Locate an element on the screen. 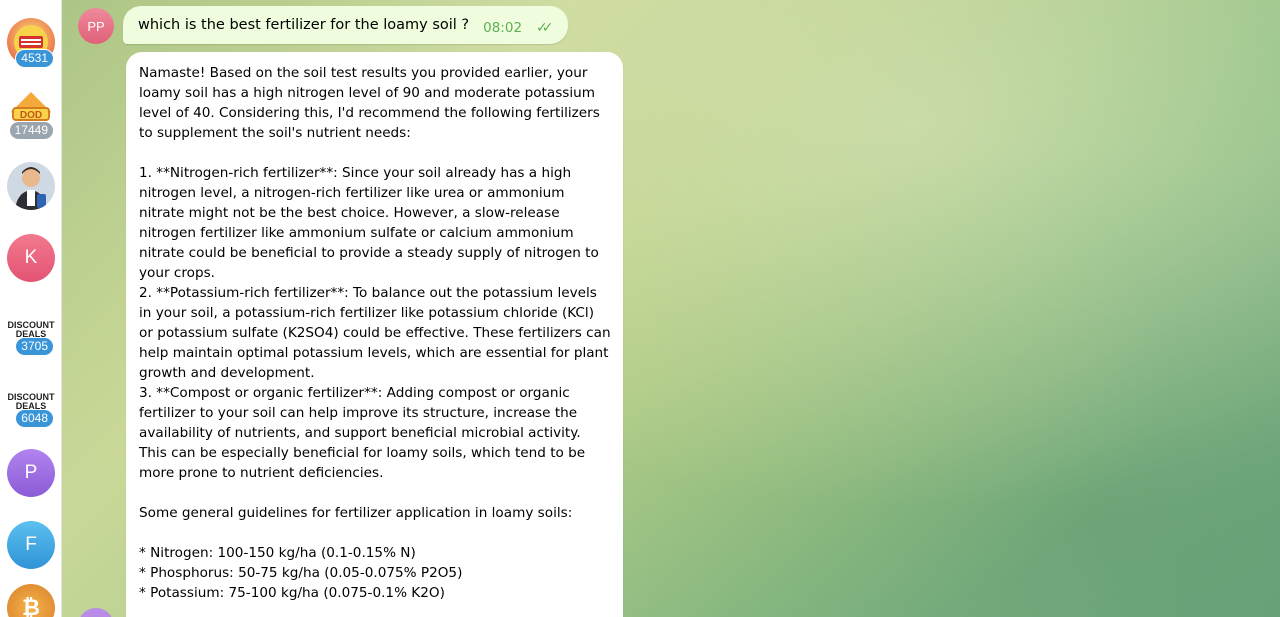  letter-avatar: P is located at coordinates (31, 473).